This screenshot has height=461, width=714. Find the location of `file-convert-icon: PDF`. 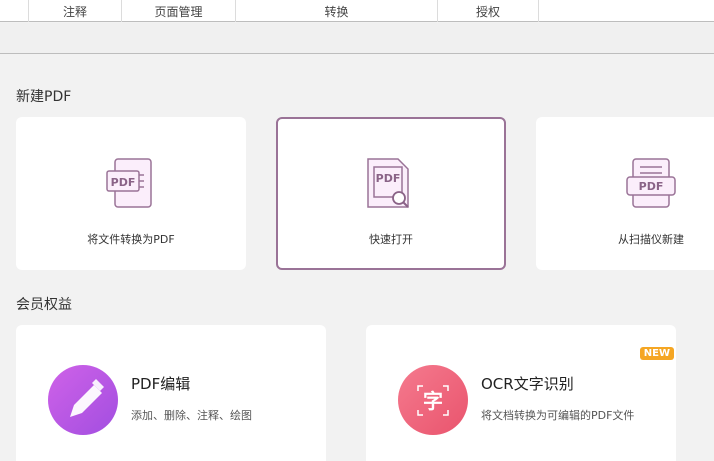

file-convert-icon: PDF is located at coordinates (129, 183).